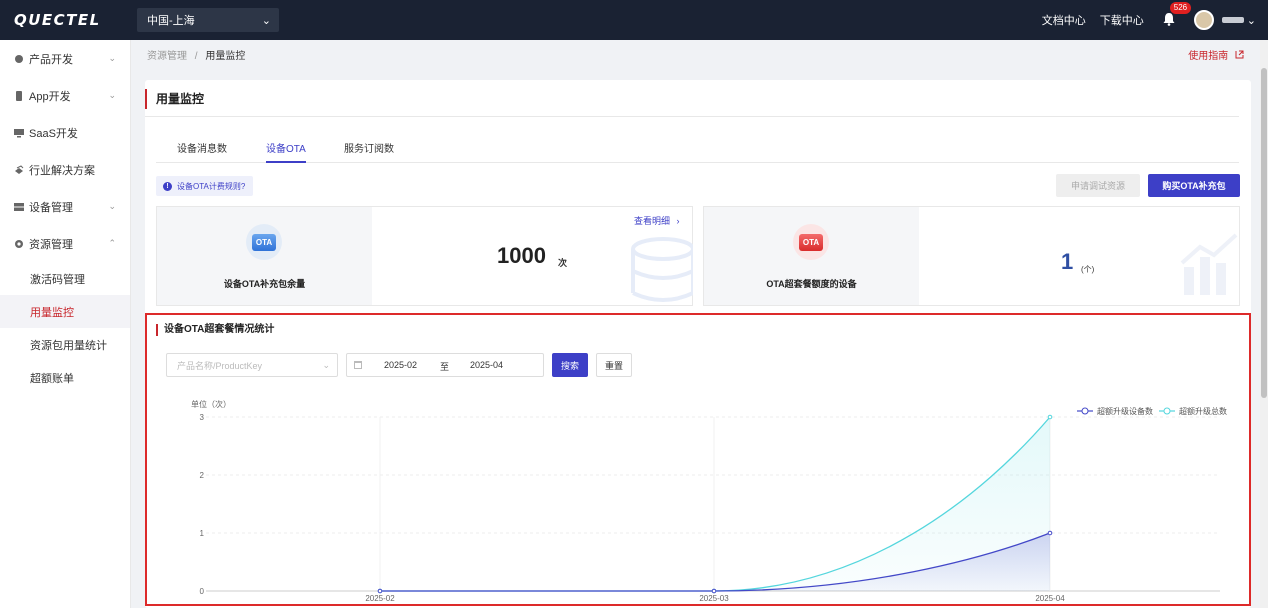 The width and height of the screenshot is (1268, 608). I want to click on x-tick-label: 2025-02, so click(380, 598).